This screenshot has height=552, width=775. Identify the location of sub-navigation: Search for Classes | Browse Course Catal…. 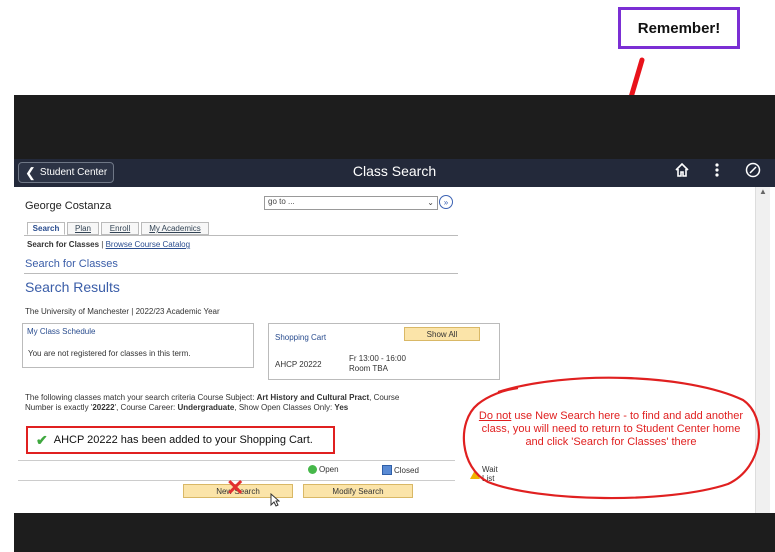
(108, 244).